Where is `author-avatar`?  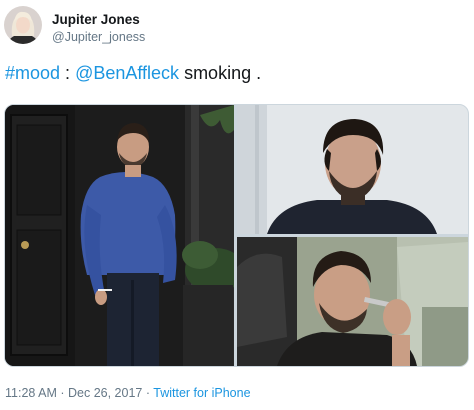
author-avatar is located at coordinates (23, 25).